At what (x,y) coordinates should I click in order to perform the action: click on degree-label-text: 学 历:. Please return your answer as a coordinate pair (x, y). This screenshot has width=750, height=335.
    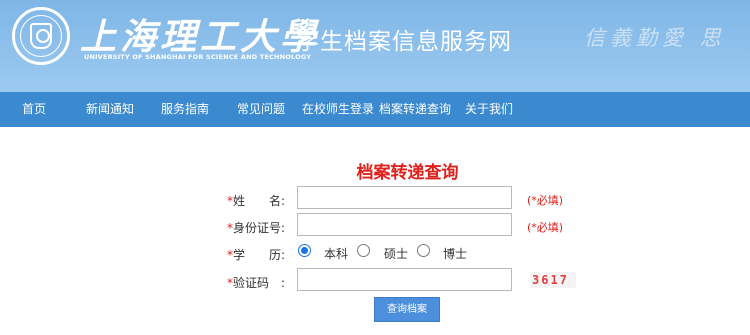
    Looking at the image, I should click on (259, 255).